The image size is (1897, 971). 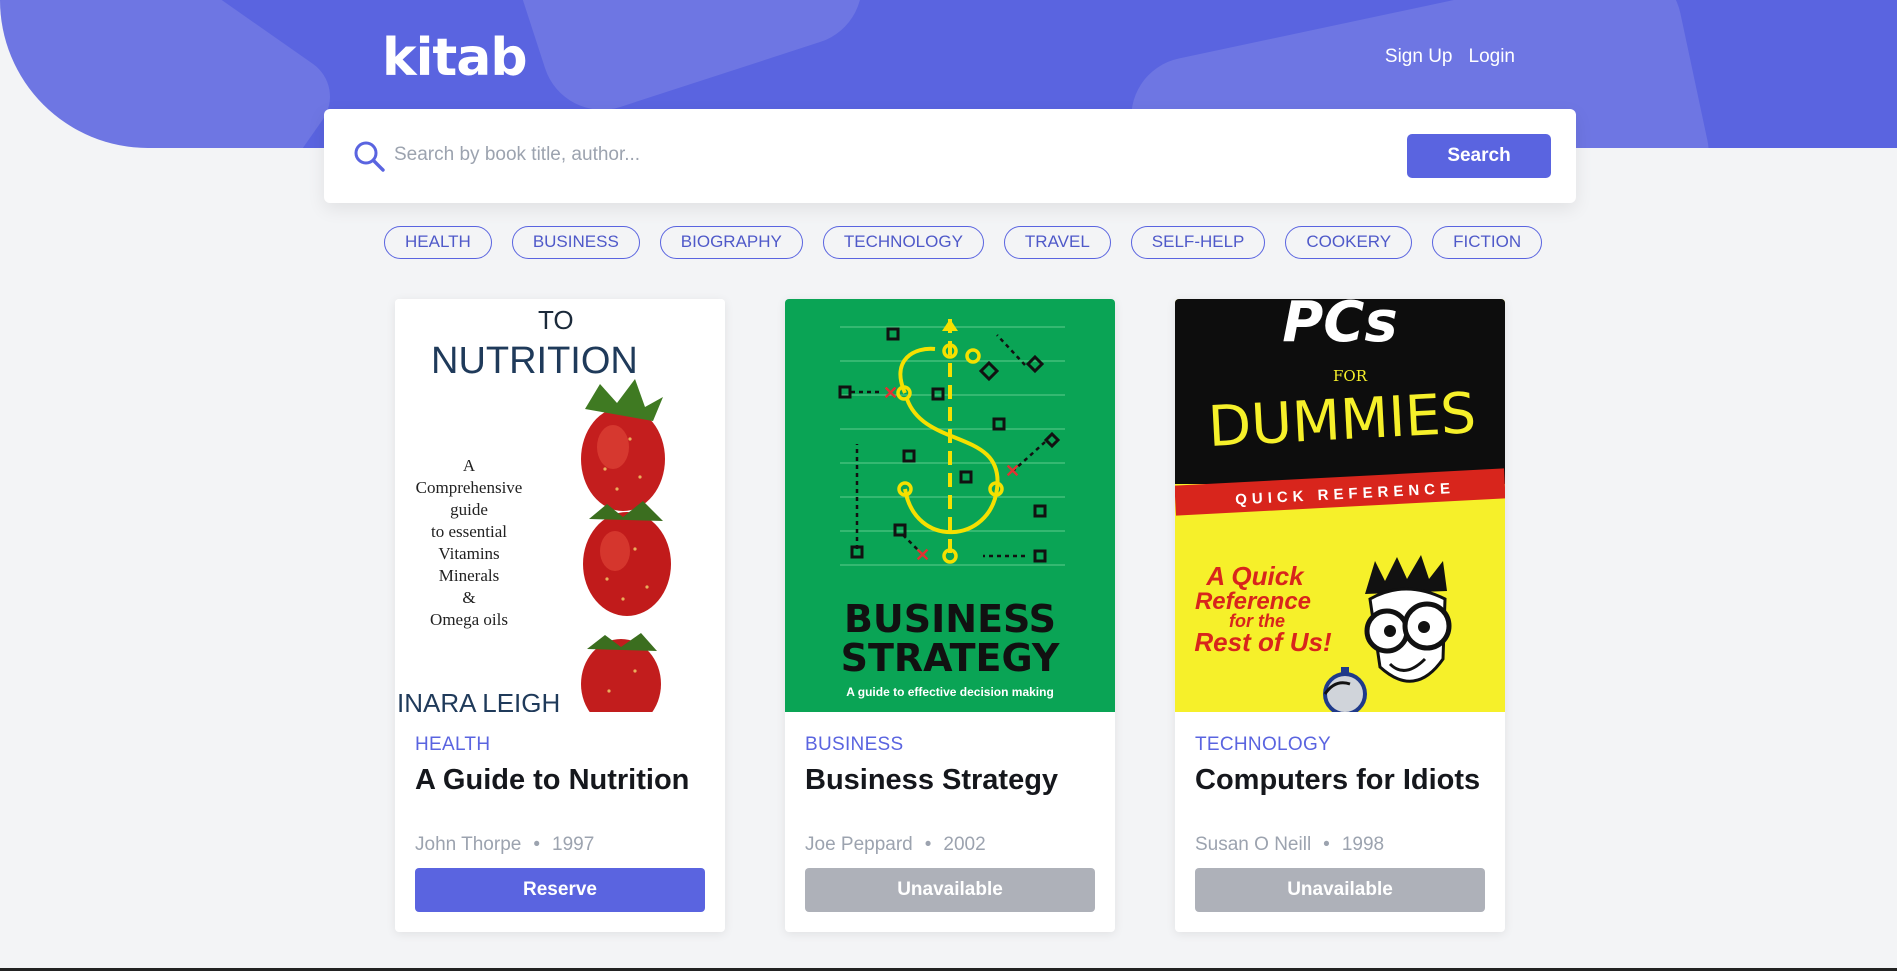 What do you see at coordinates (468, 597) in the screenshot?
I see `cover-blurb-line: &` at bounding box center [468, 597].